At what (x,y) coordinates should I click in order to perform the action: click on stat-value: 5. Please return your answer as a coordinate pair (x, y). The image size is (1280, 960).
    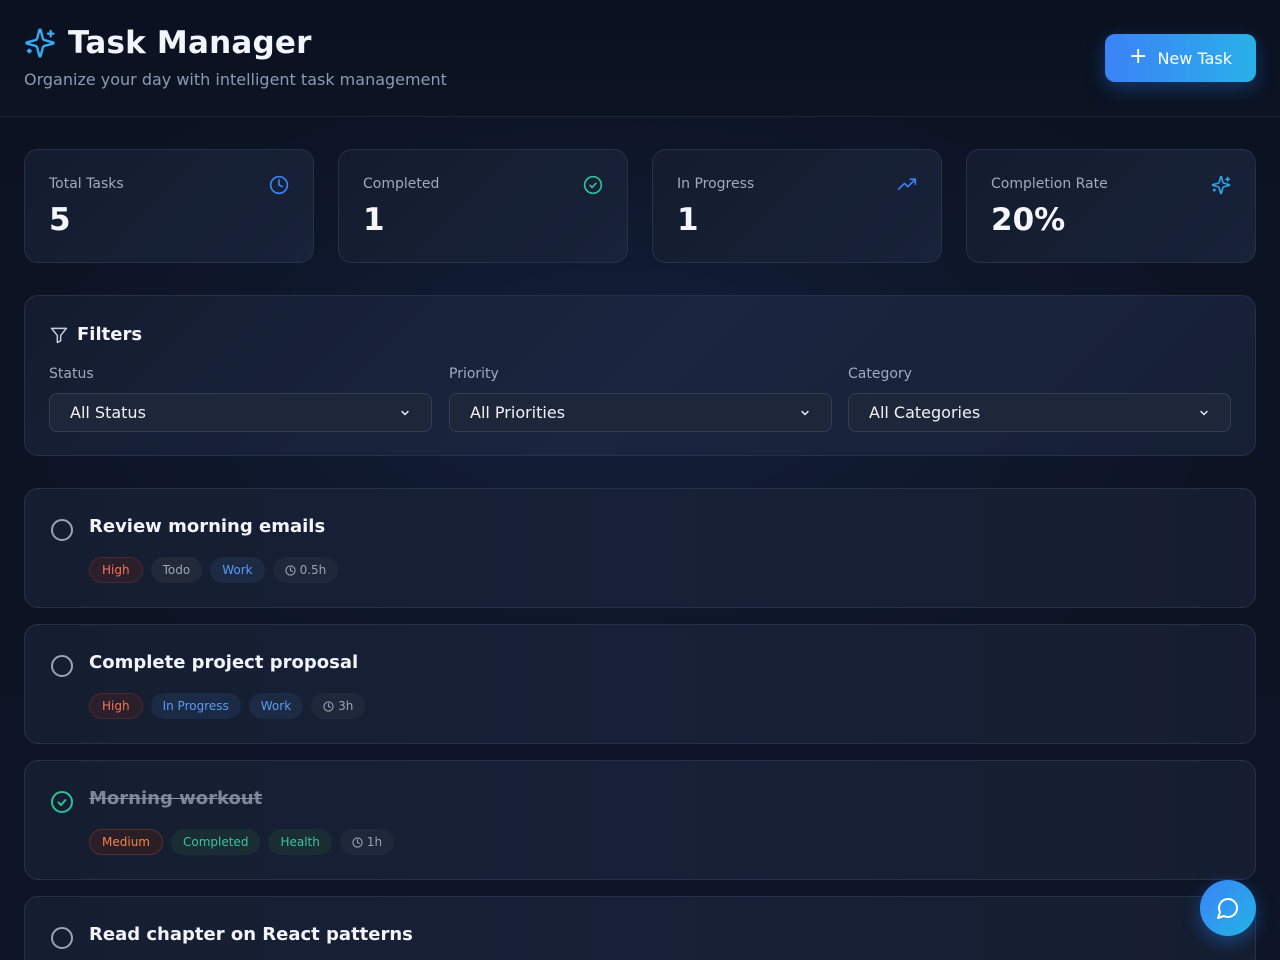
    Looking at the image, I should click on (60, 220).